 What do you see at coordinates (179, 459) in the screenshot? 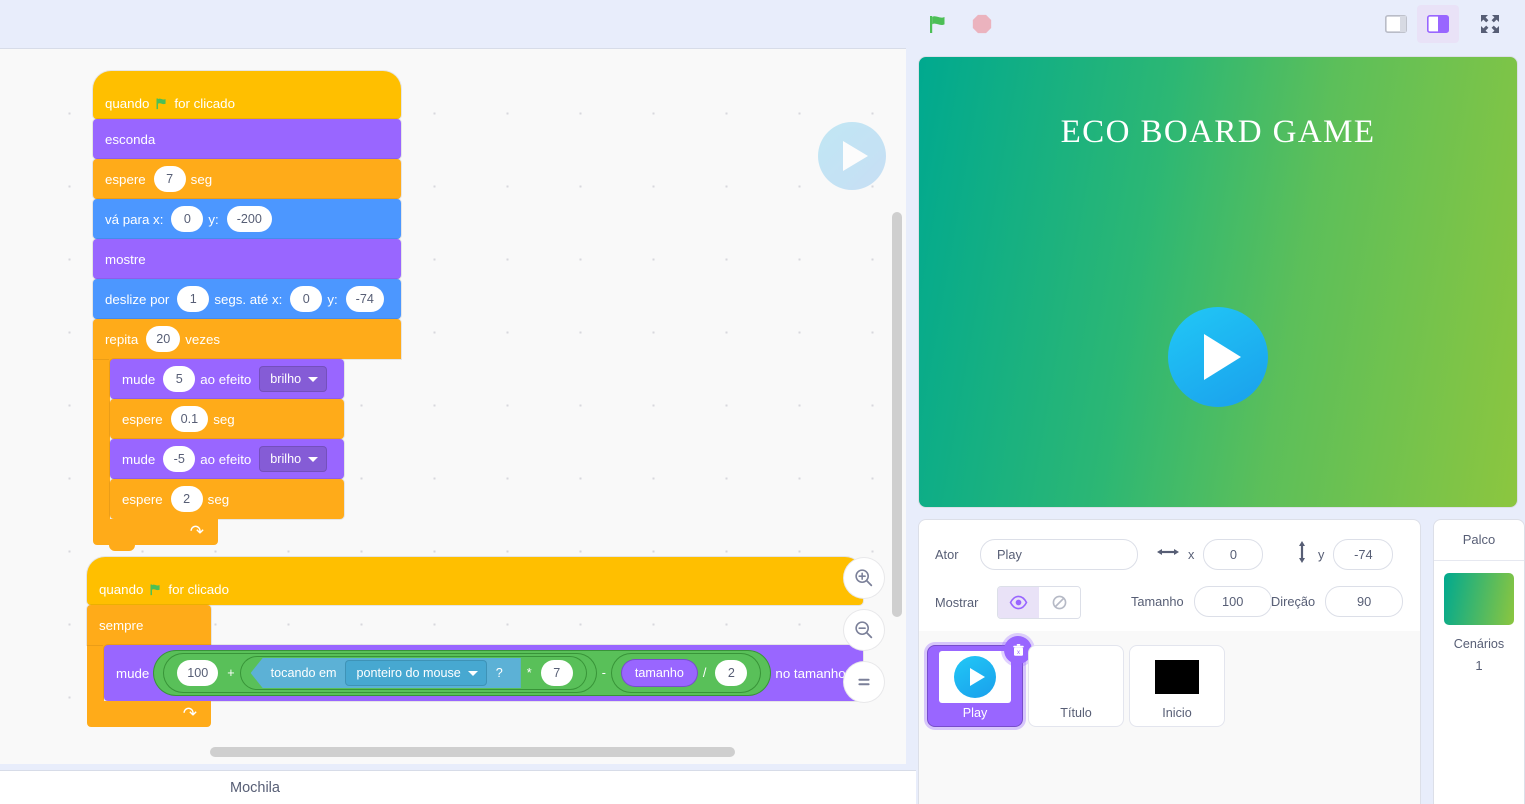
I see `effect-amount-input: -5` at bounding box center [179, 459].